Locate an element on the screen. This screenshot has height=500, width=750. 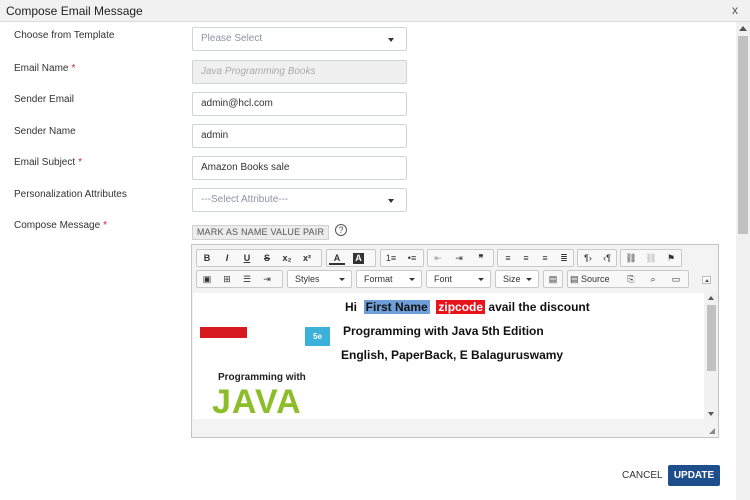
email-name-field: Java Programming Books is located at coordinates (299, 72).